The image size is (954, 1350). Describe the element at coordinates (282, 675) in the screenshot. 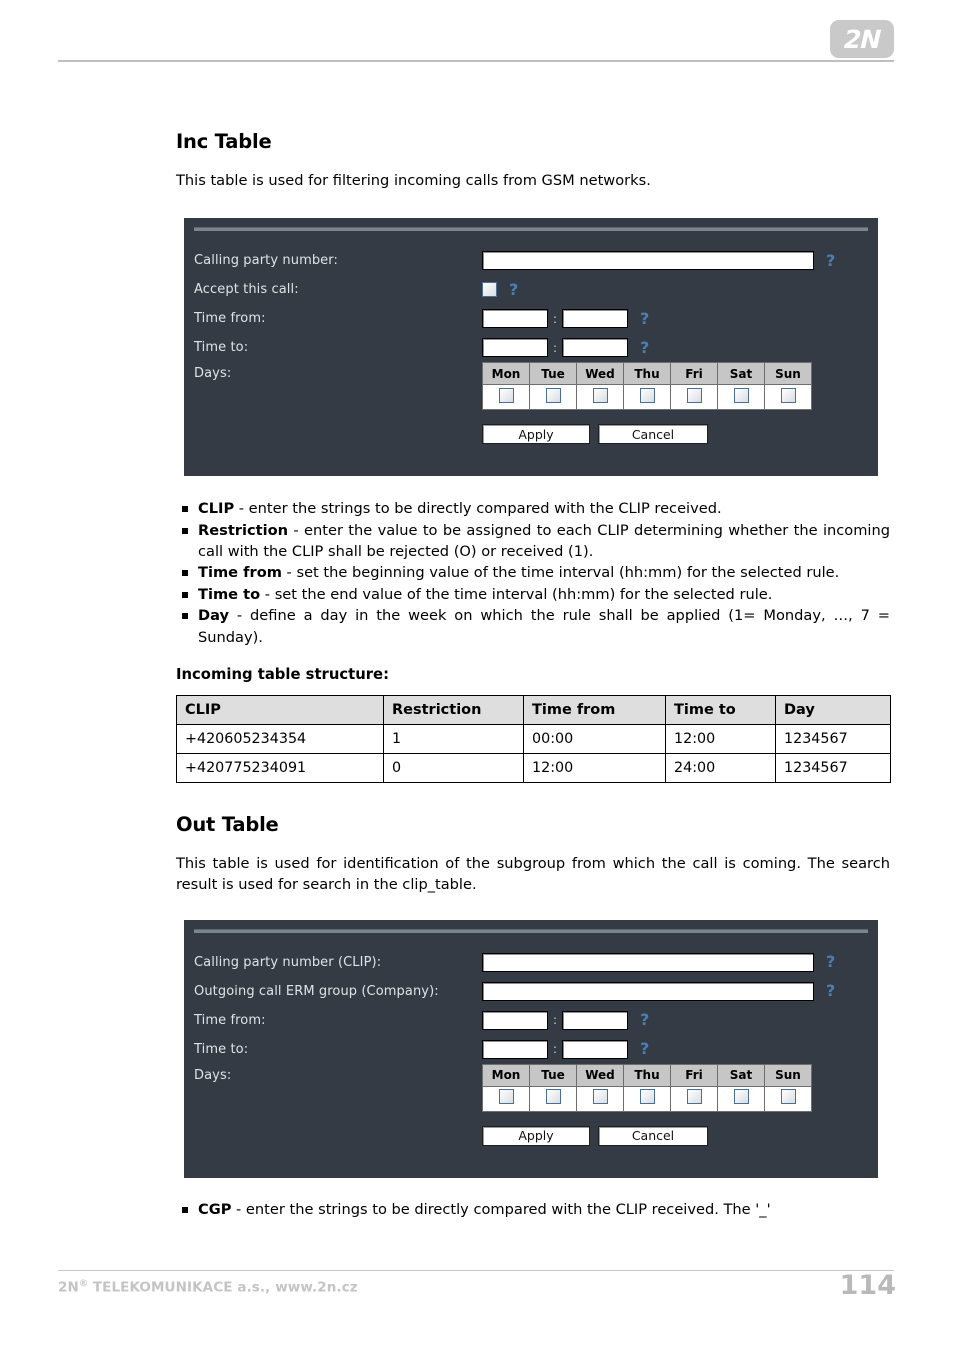

I see `incoming-table-caption: Incoming table structure:` at that location.